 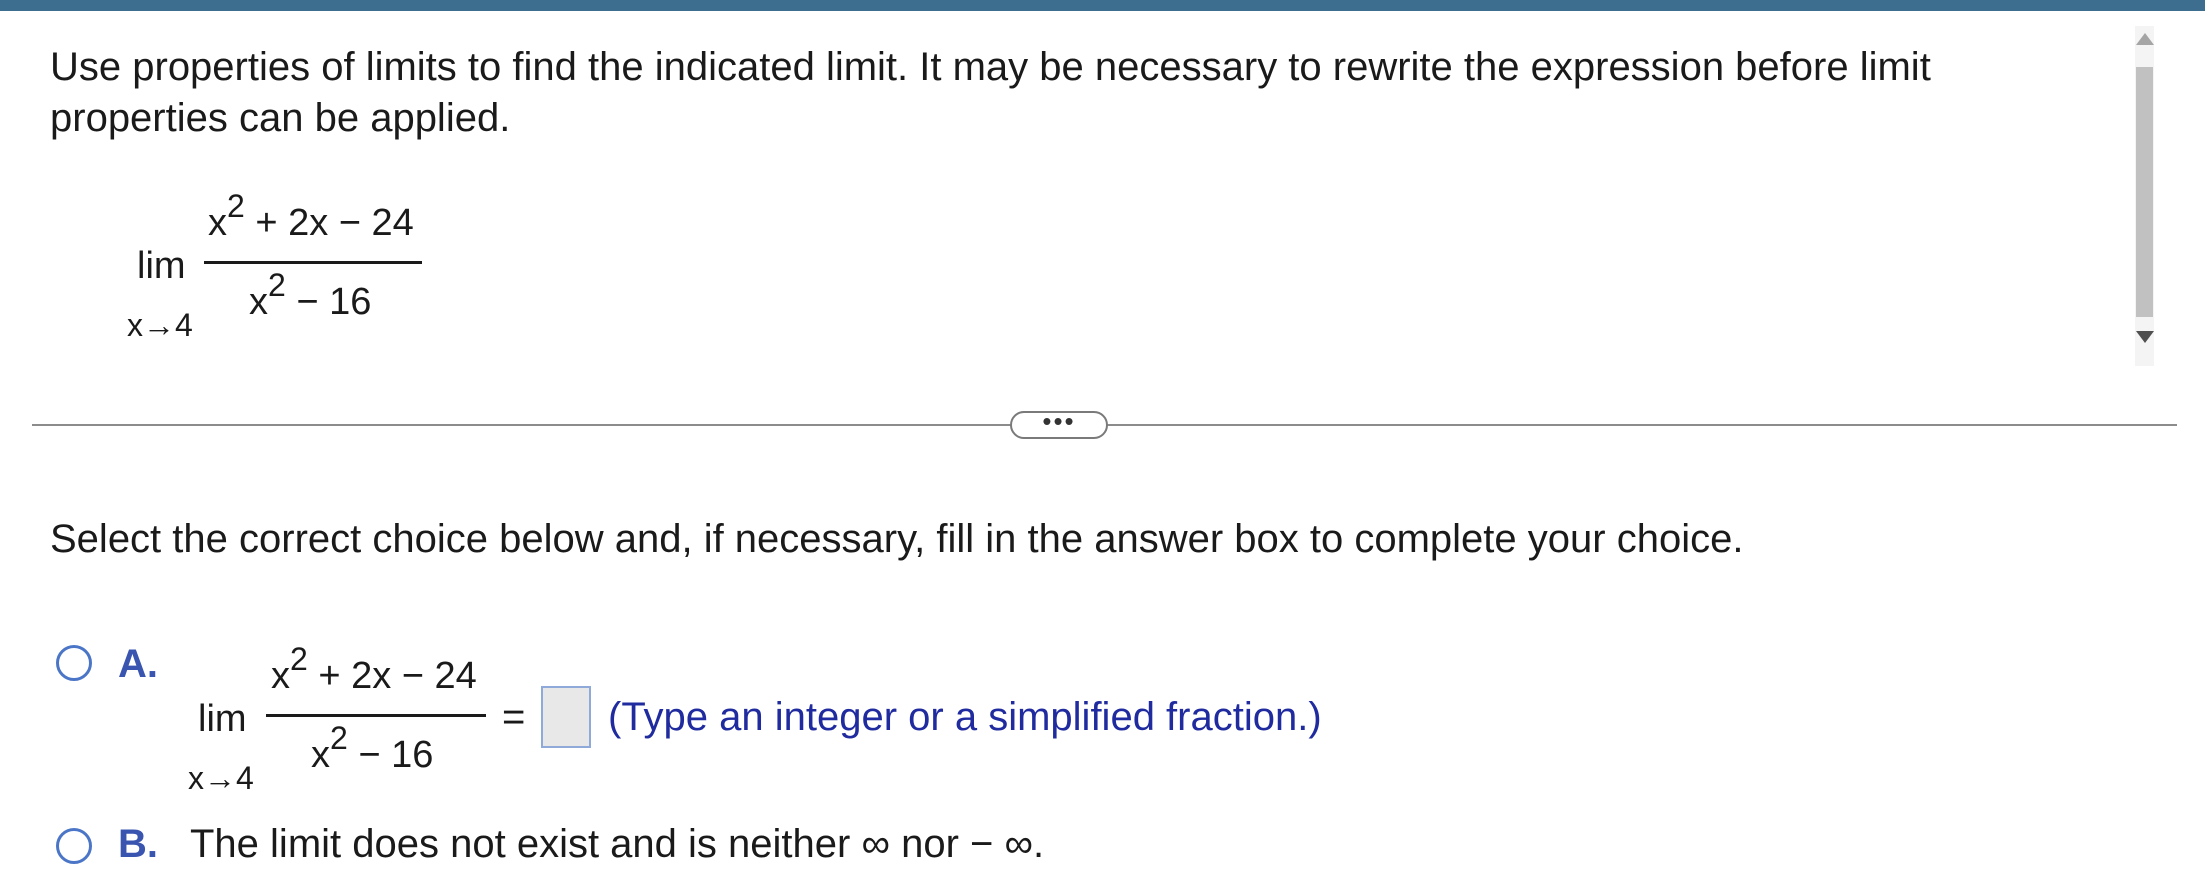 What do you see at coordinates (1059, 423) in the screenshot?
I see `show-more-button: •••` at bounding box center [1059, 423].